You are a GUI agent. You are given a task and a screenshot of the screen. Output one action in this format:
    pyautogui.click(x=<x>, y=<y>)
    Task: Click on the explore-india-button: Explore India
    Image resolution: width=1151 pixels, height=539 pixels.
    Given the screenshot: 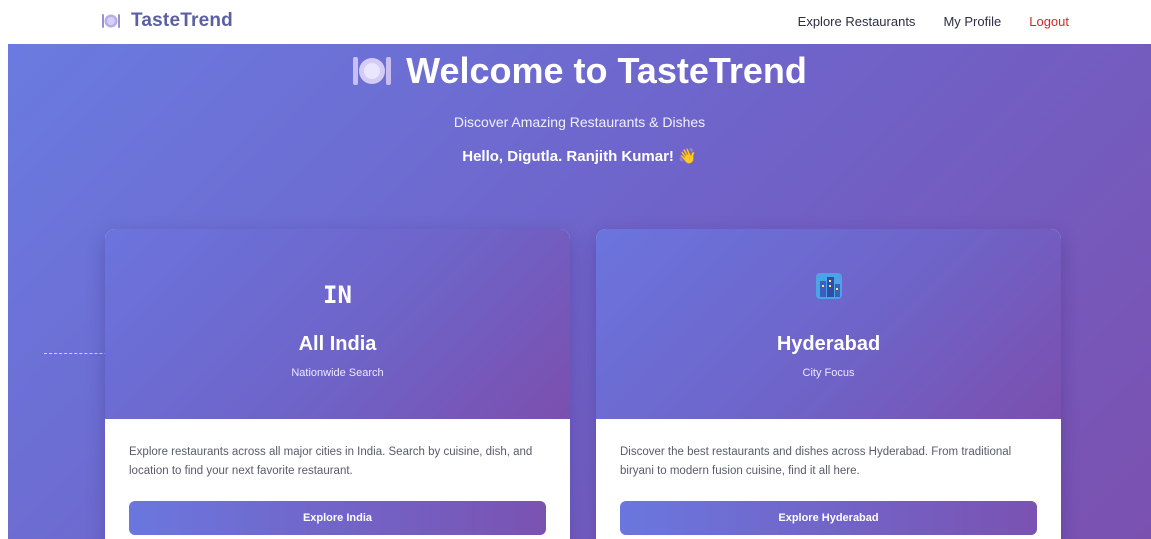 What is the action you would take?
    pyautogui.click(x=337, y=518)
    